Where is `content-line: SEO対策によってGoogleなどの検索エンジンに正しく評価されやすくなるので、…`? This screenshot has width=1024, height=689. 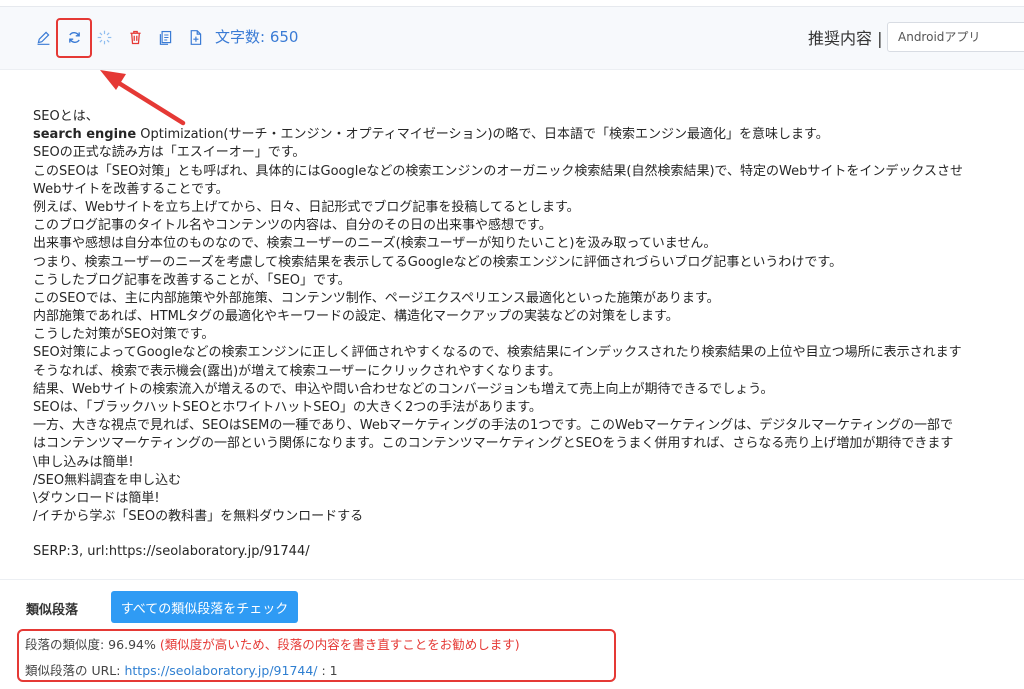
content-line: SEO対策によってGoogleなどの検索エンジンに正しく評価されやすくなるので、… is located at coordinates (497, 353).